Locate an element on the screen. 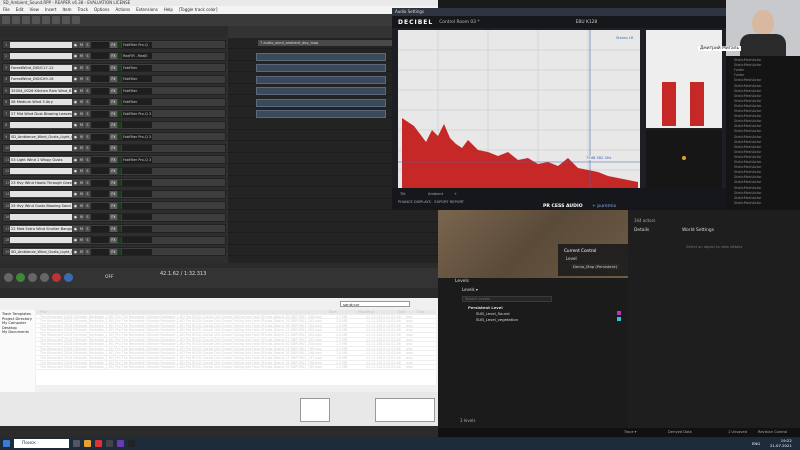  level-persistent: Persistent Level is located at coordinates (485, 307).